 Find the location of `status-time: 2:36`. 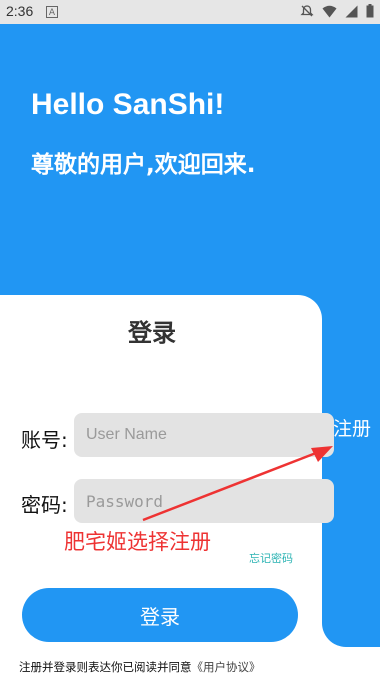

status-time: 2:36 is located at coordinates (20, 11).